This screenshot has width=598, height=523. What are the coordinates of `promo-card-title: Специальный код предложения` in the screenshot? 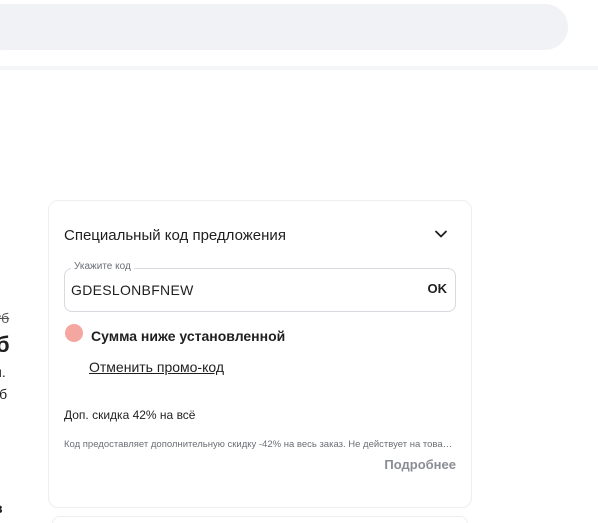 It's located at (175, 235).